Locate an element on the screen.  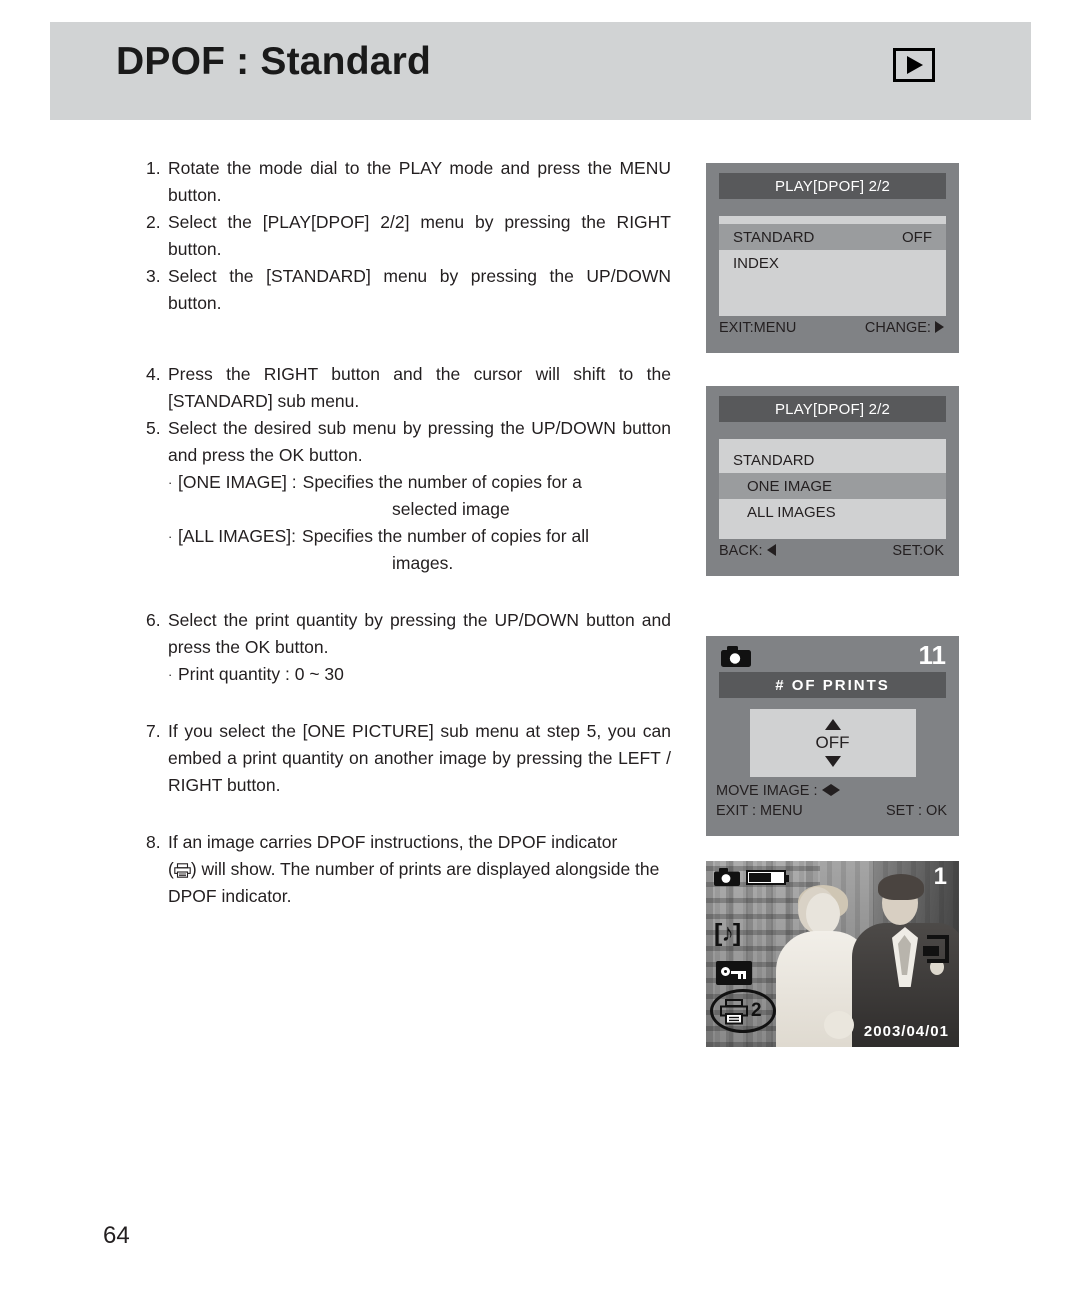
footer-move-image-label: MOVE IMAGE : is located at coordinates (778, 791).